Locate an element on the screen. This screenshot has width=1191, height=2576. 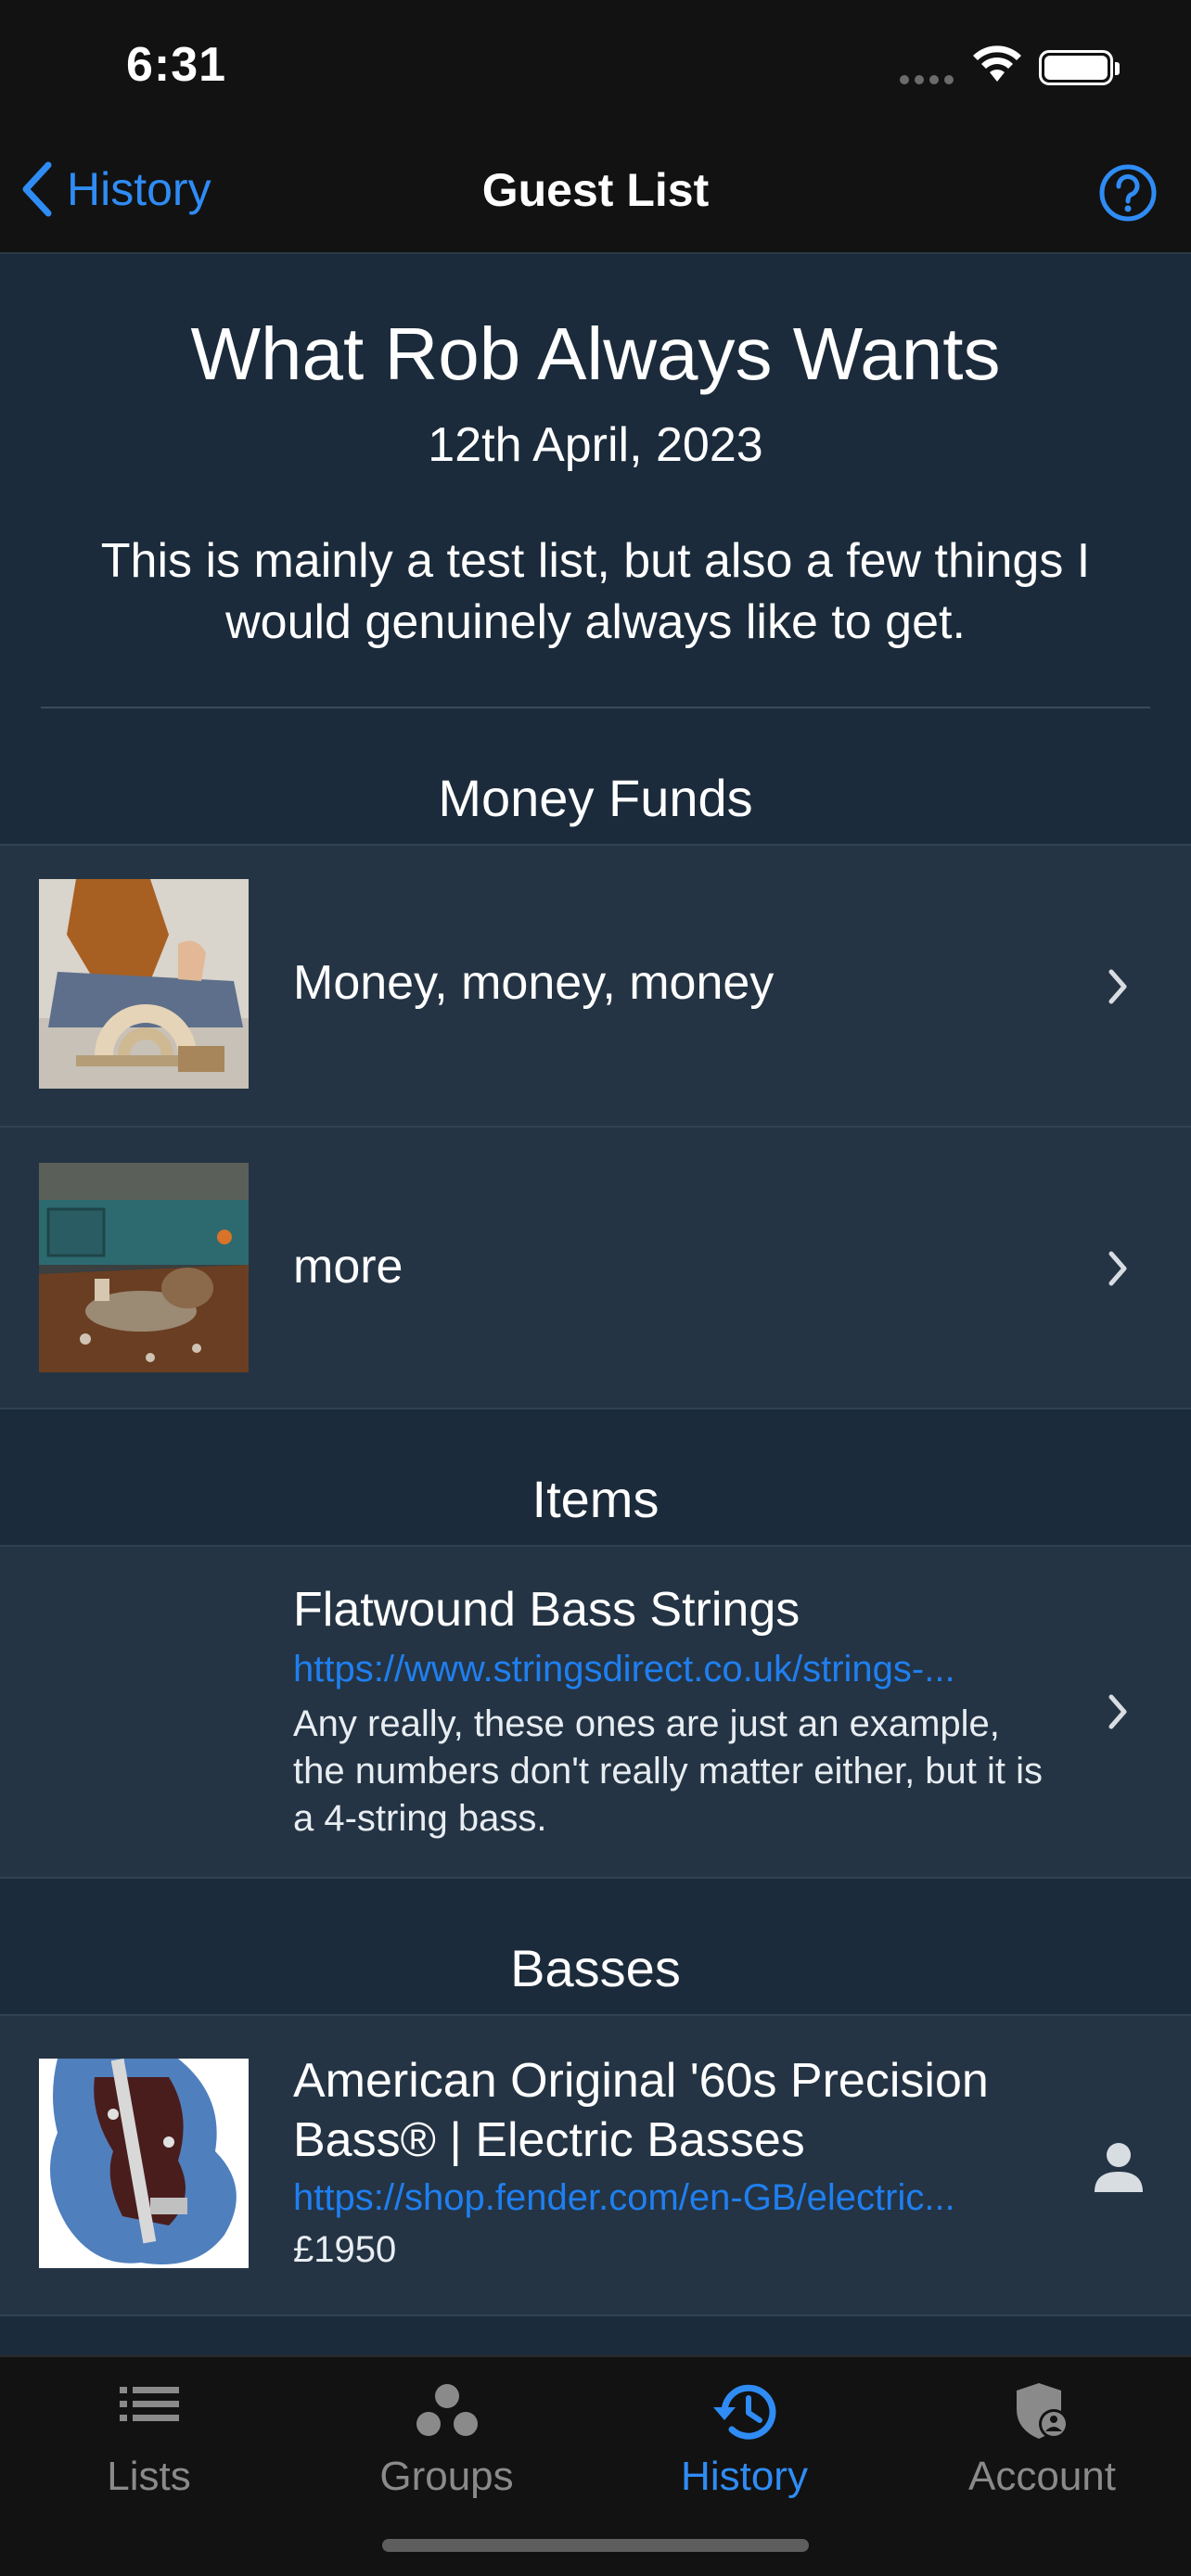
section-header-basses: Basses is located at coordinates (595, 1968).